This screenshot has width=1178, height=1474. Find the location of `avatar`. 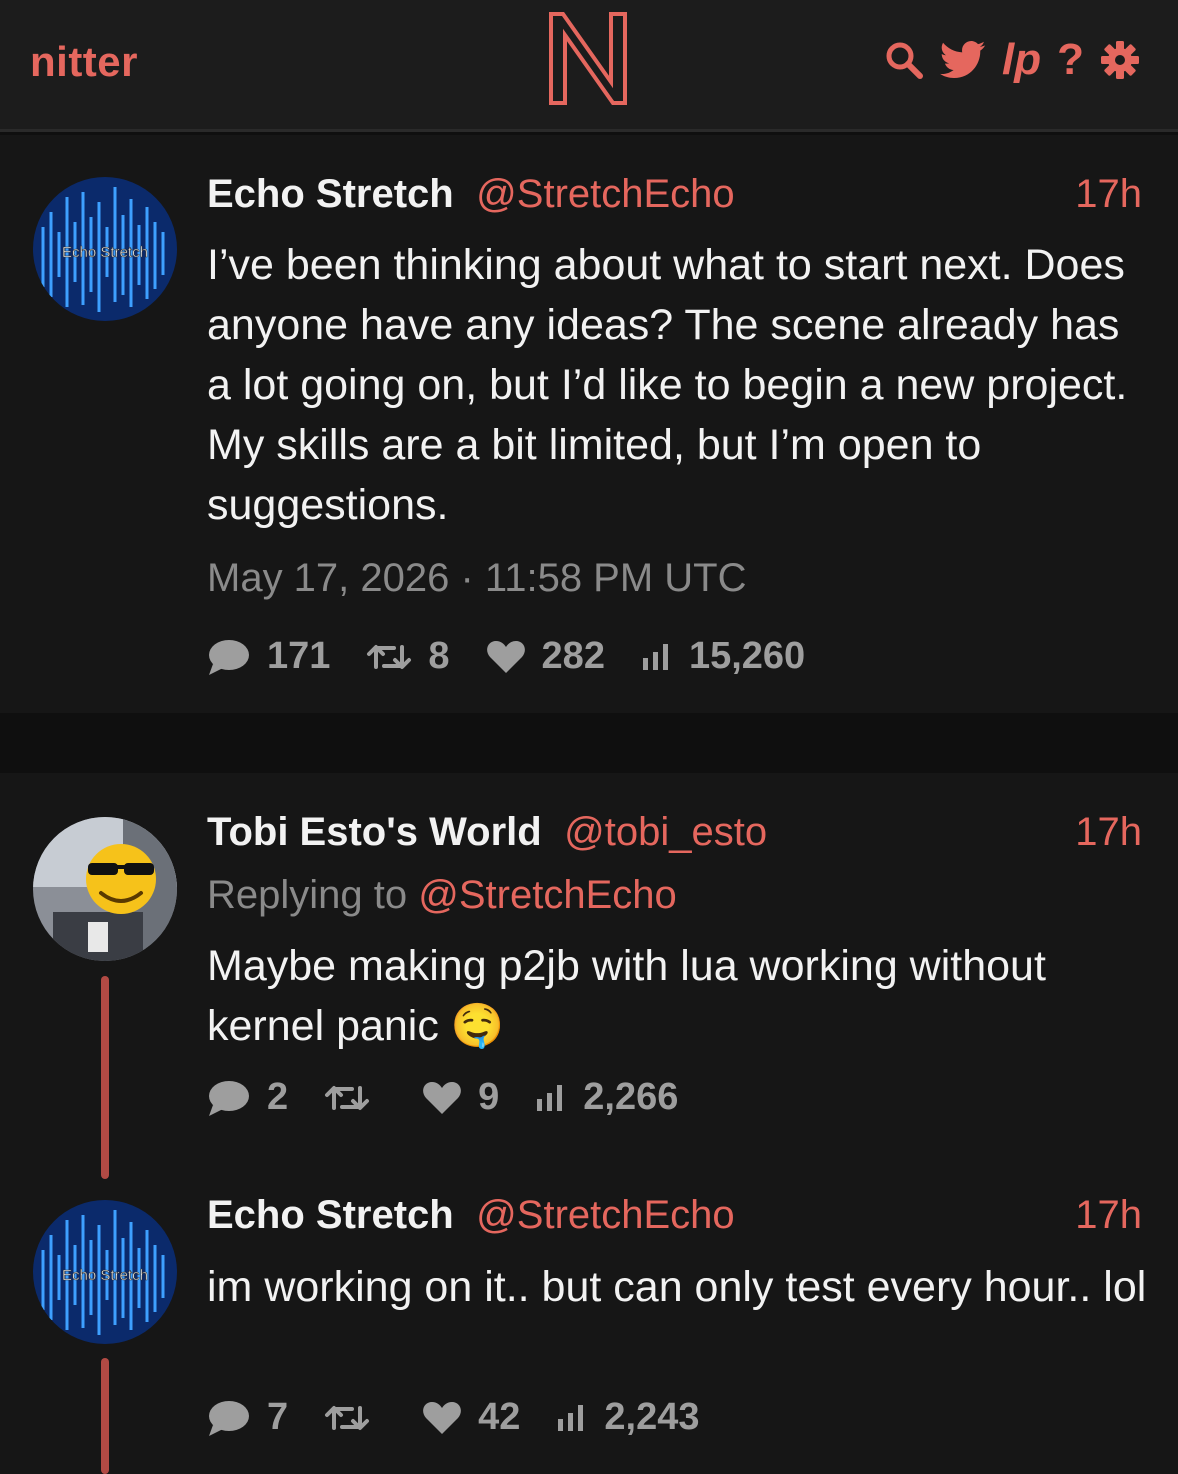

avatar is located at coordinates (105, 889).